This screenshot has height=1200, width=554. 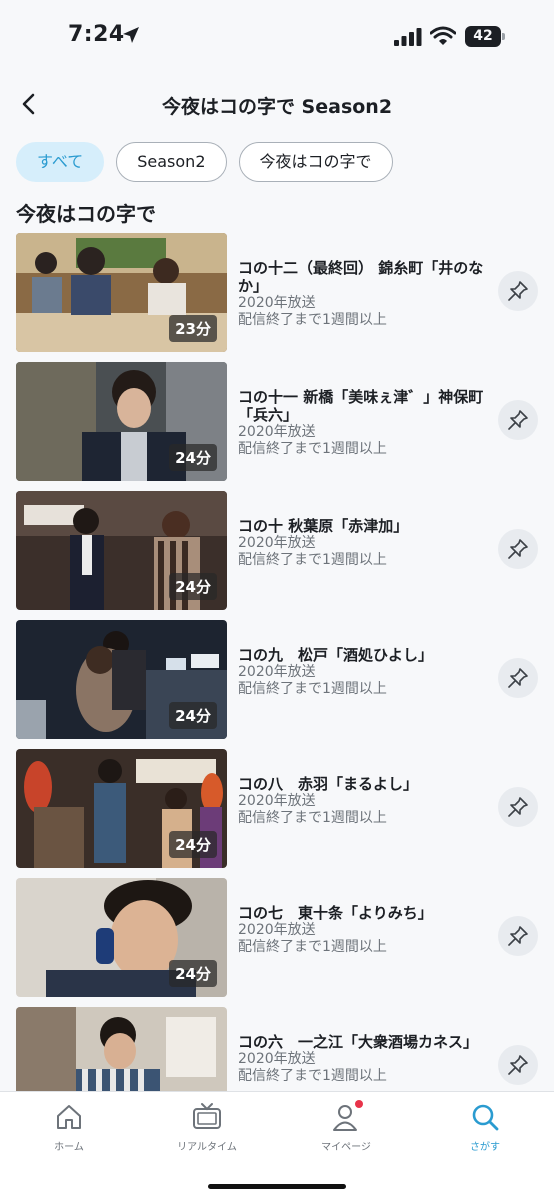 I want to click on chevron-left-icon, so click(x=28, y=104).